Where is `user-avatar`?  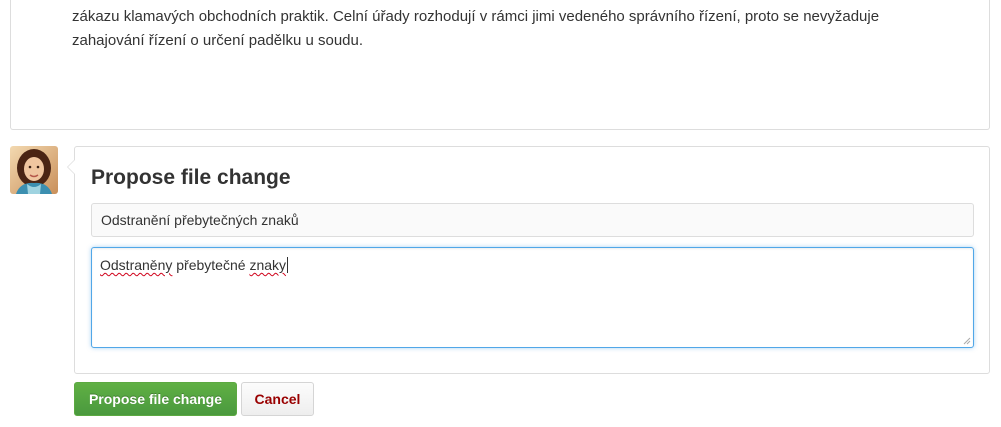
user-avatar is located at coordinates (34, 170).